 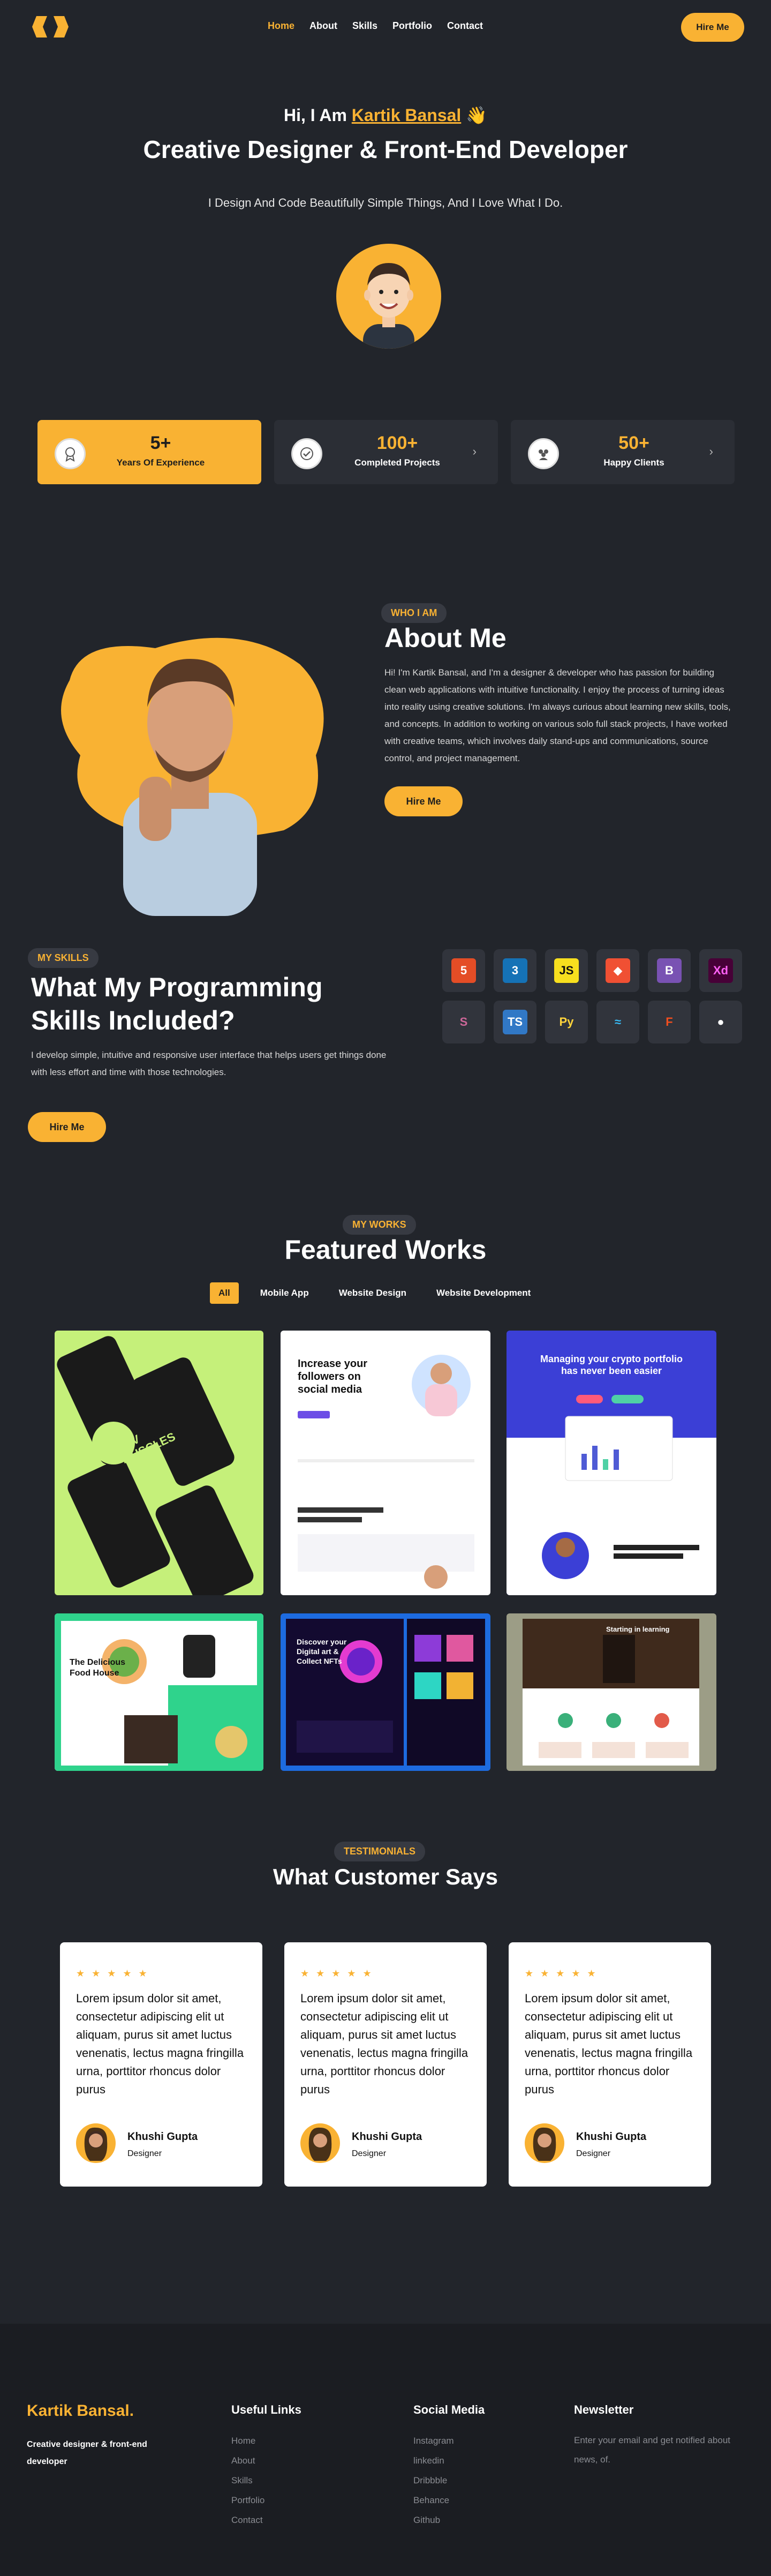 I want to click on stat-card-experience: 5+ Years Of Experience, so click(x=149, y=452).